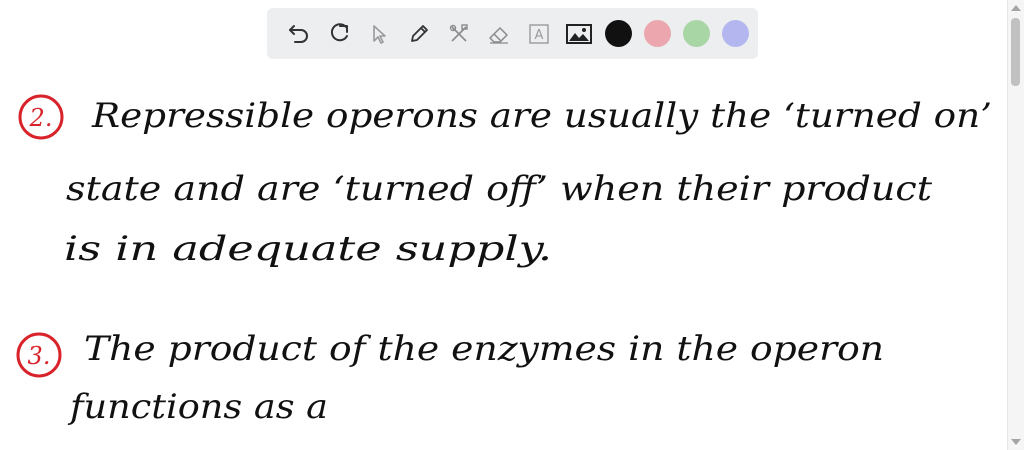  What do you see at coordinates (41, 118) in the screenshot?
I see `item2-number: 2.` at bounding box center [41, 118].